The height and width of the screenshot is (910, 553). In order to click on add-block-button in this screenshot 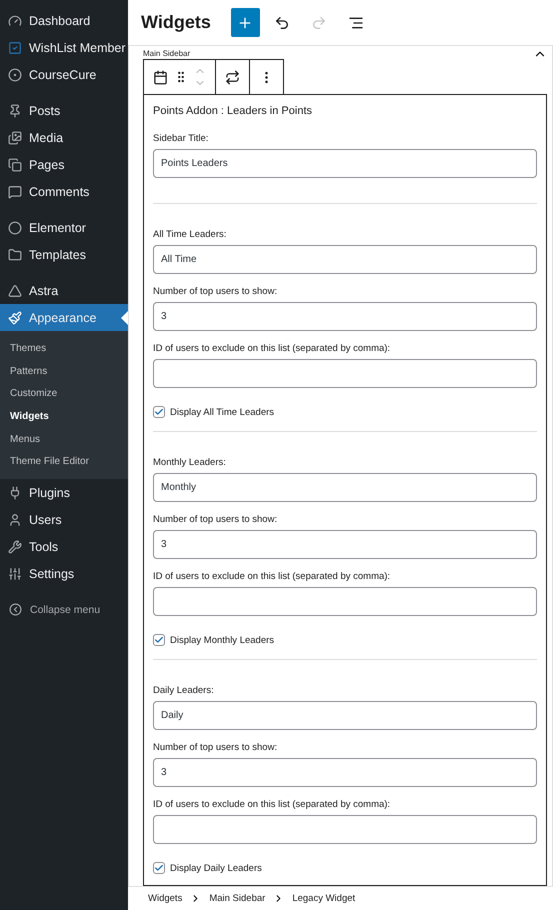, I will do `click(245, 22)`.